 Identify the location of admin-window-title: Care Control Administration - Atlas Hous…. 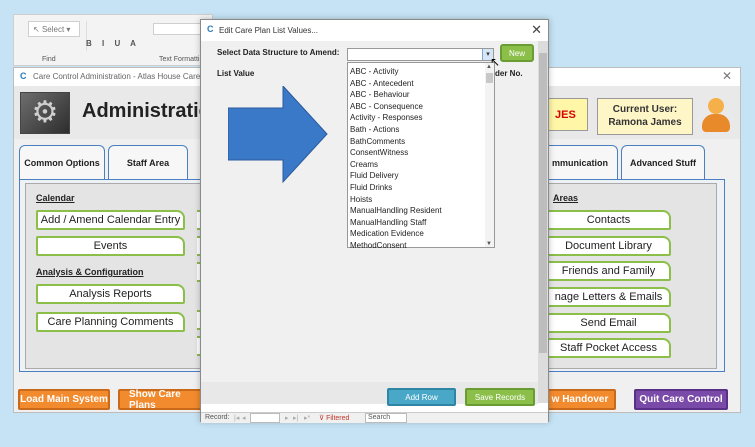
(128, 76).